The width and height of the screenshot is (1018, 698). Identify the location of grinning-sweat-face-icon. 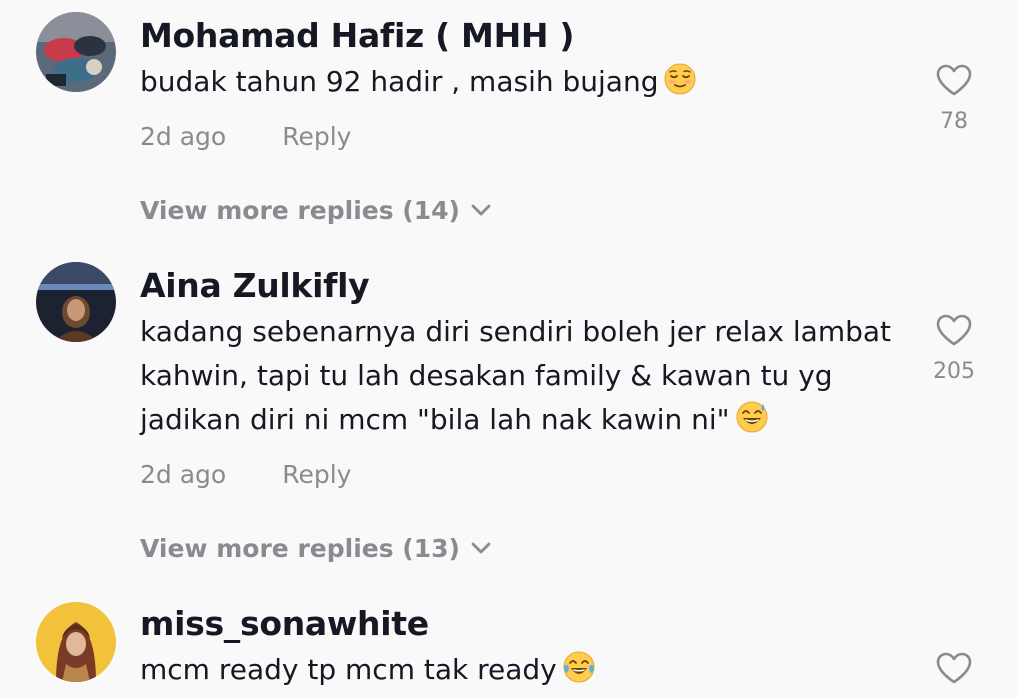
(752, 417).